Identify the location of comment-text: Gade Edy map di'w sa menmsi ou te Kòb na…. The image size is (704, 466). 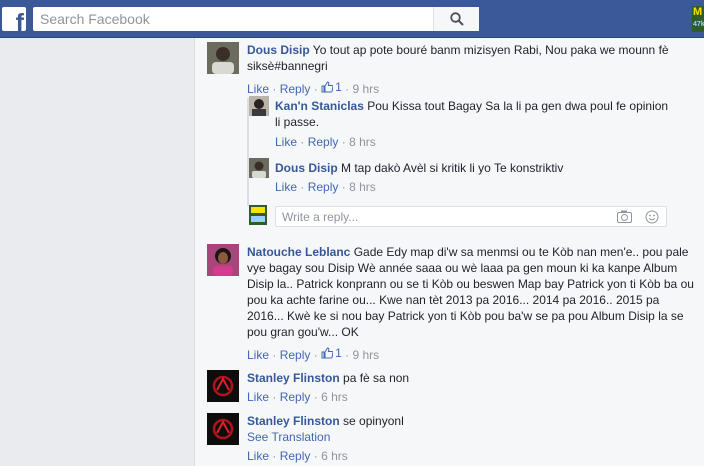
(470, 292).